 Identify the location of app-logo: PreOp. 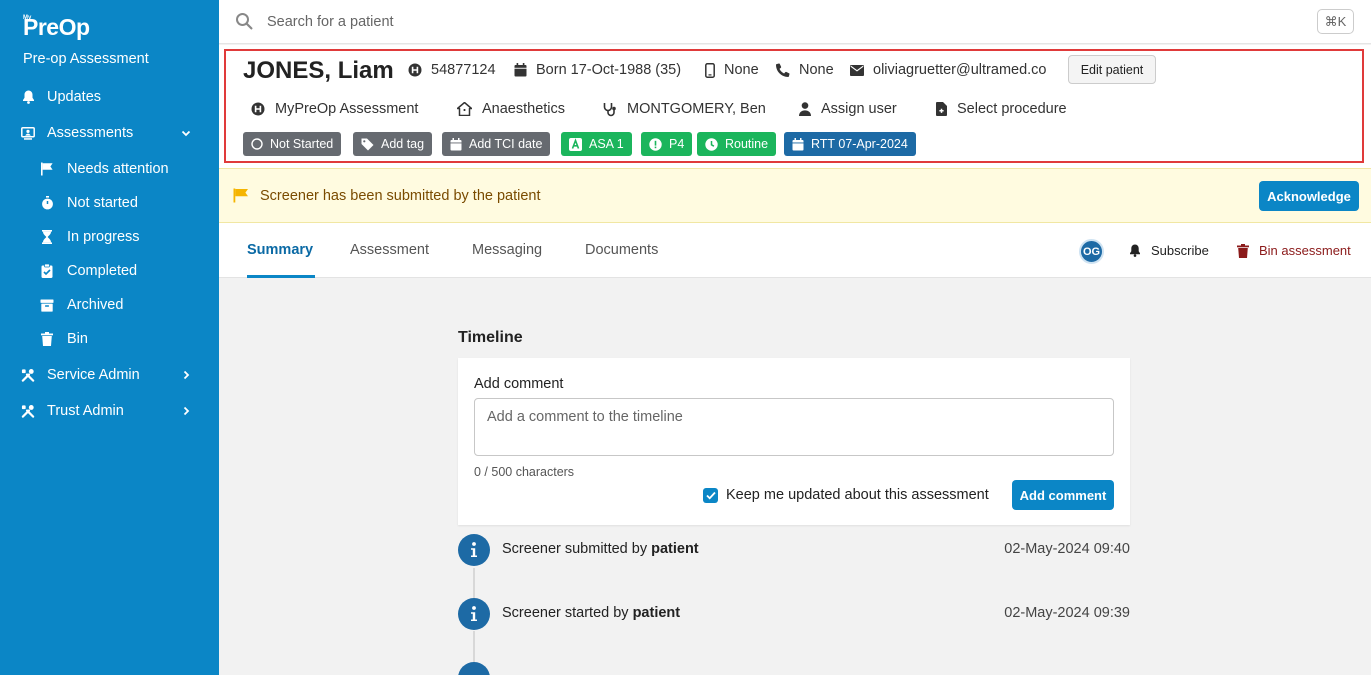
(56, 27).